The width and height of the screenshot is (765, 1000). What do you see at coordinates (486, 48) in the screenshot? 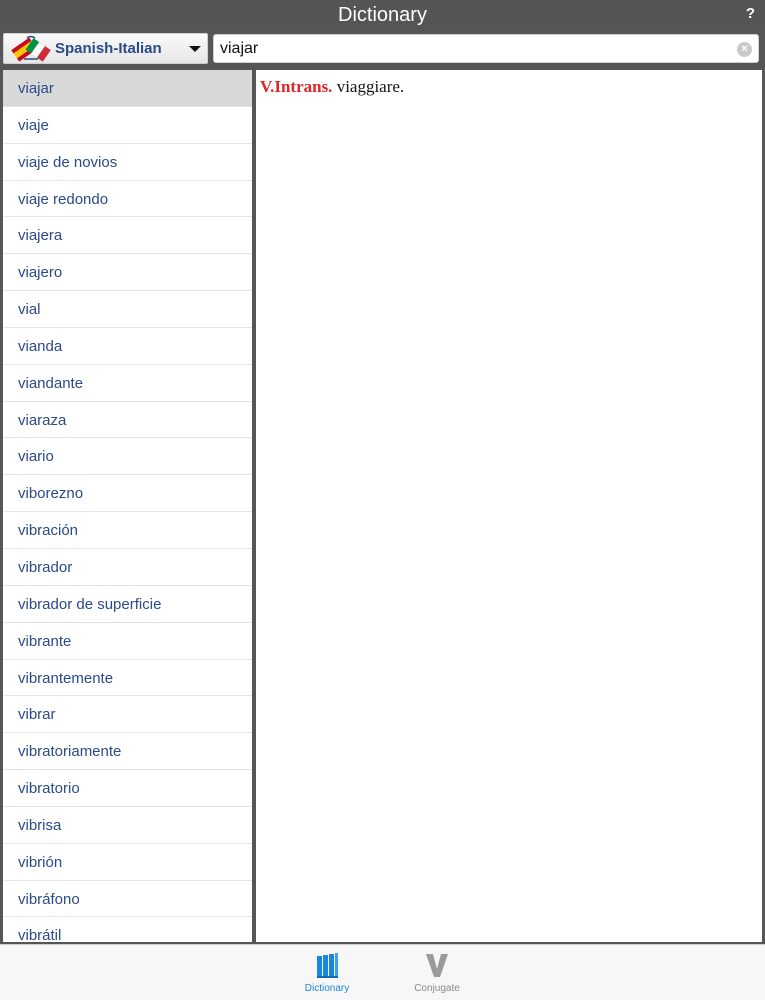
I see `search-input` at bounding box center [486, 48].